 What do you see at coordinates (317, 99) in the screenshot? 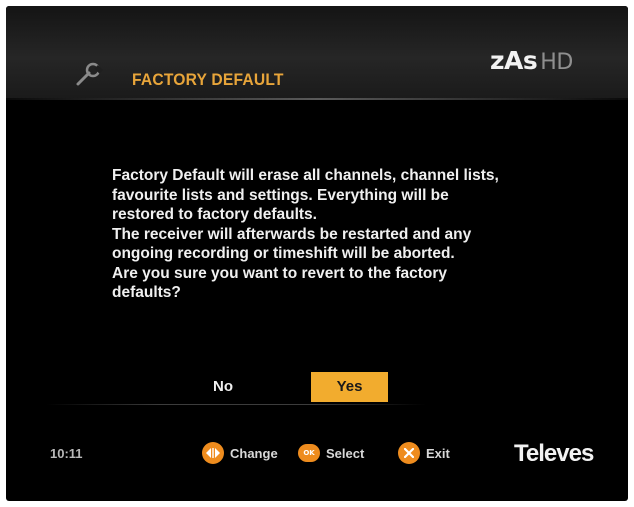
I see `header-divider` at bounding box center [317, 99].